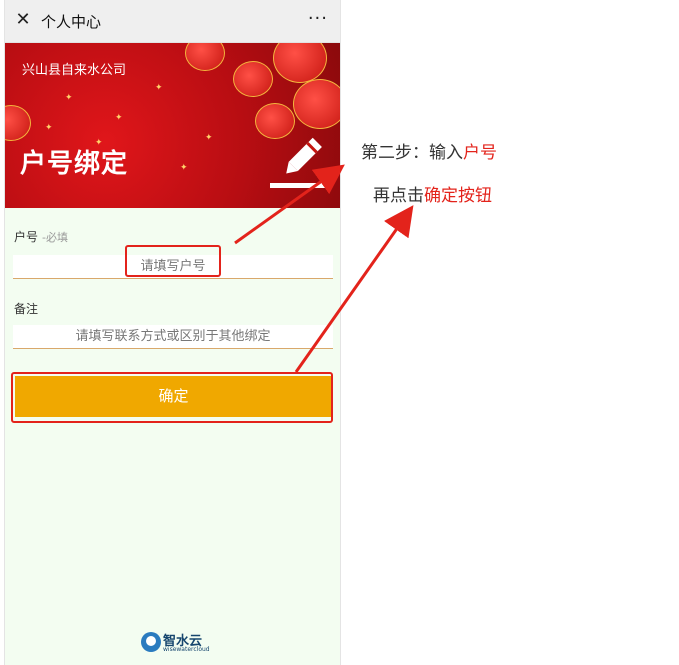 The height and width of the screenshot is (665, 679). What do you see at coordinates (429, 153) in the screenshot?
I see `step-instruction: 第二步：输入户号` at bounding box center [429, 153].